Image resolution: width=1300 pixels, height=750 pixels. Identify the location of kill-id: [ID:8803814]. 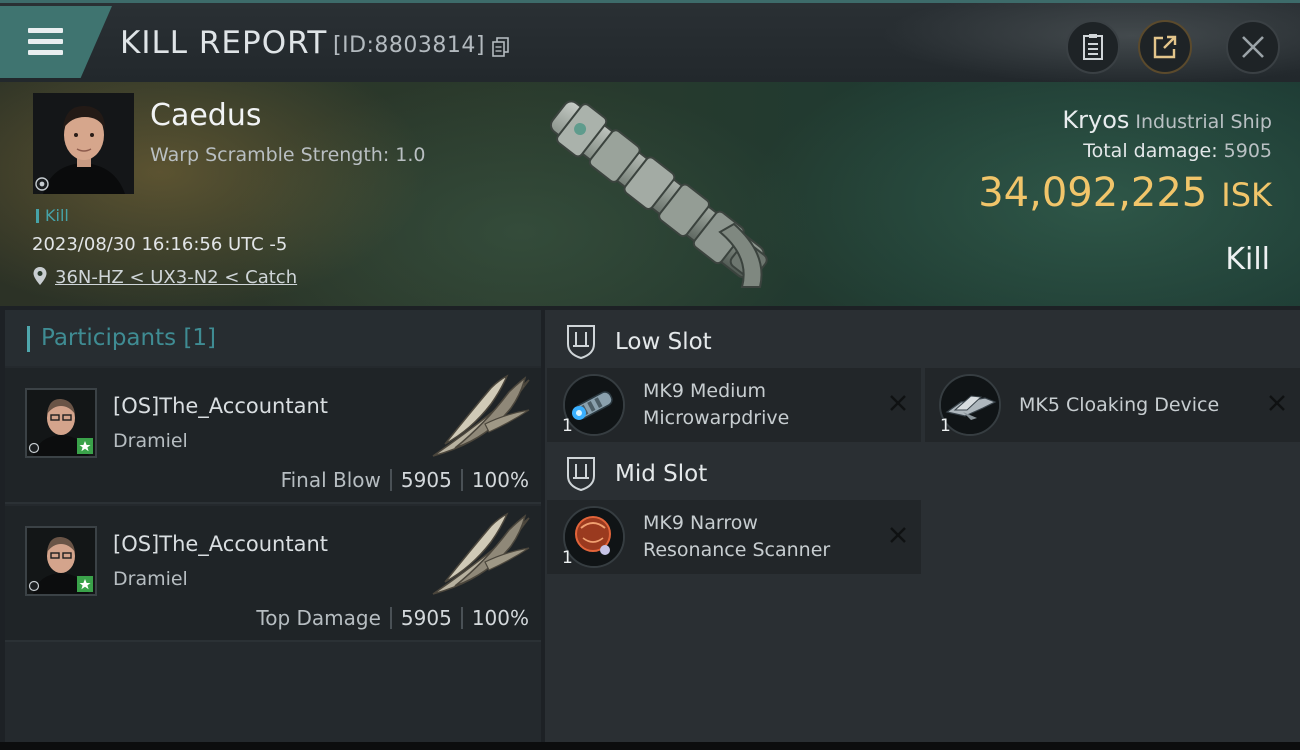
(409, 45).